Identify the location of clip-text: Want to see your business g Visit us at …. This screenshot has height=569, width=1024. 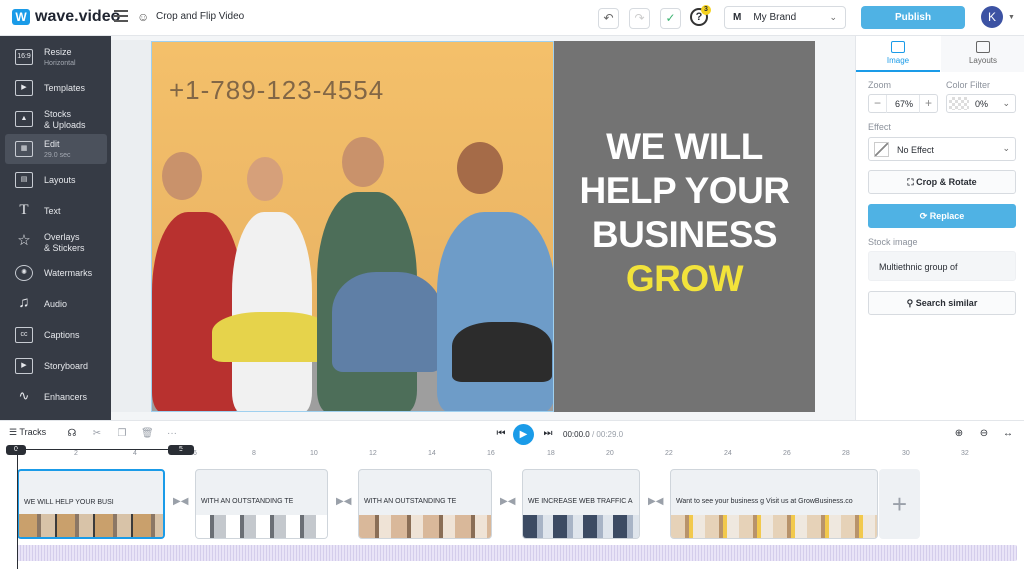
(764, 501).